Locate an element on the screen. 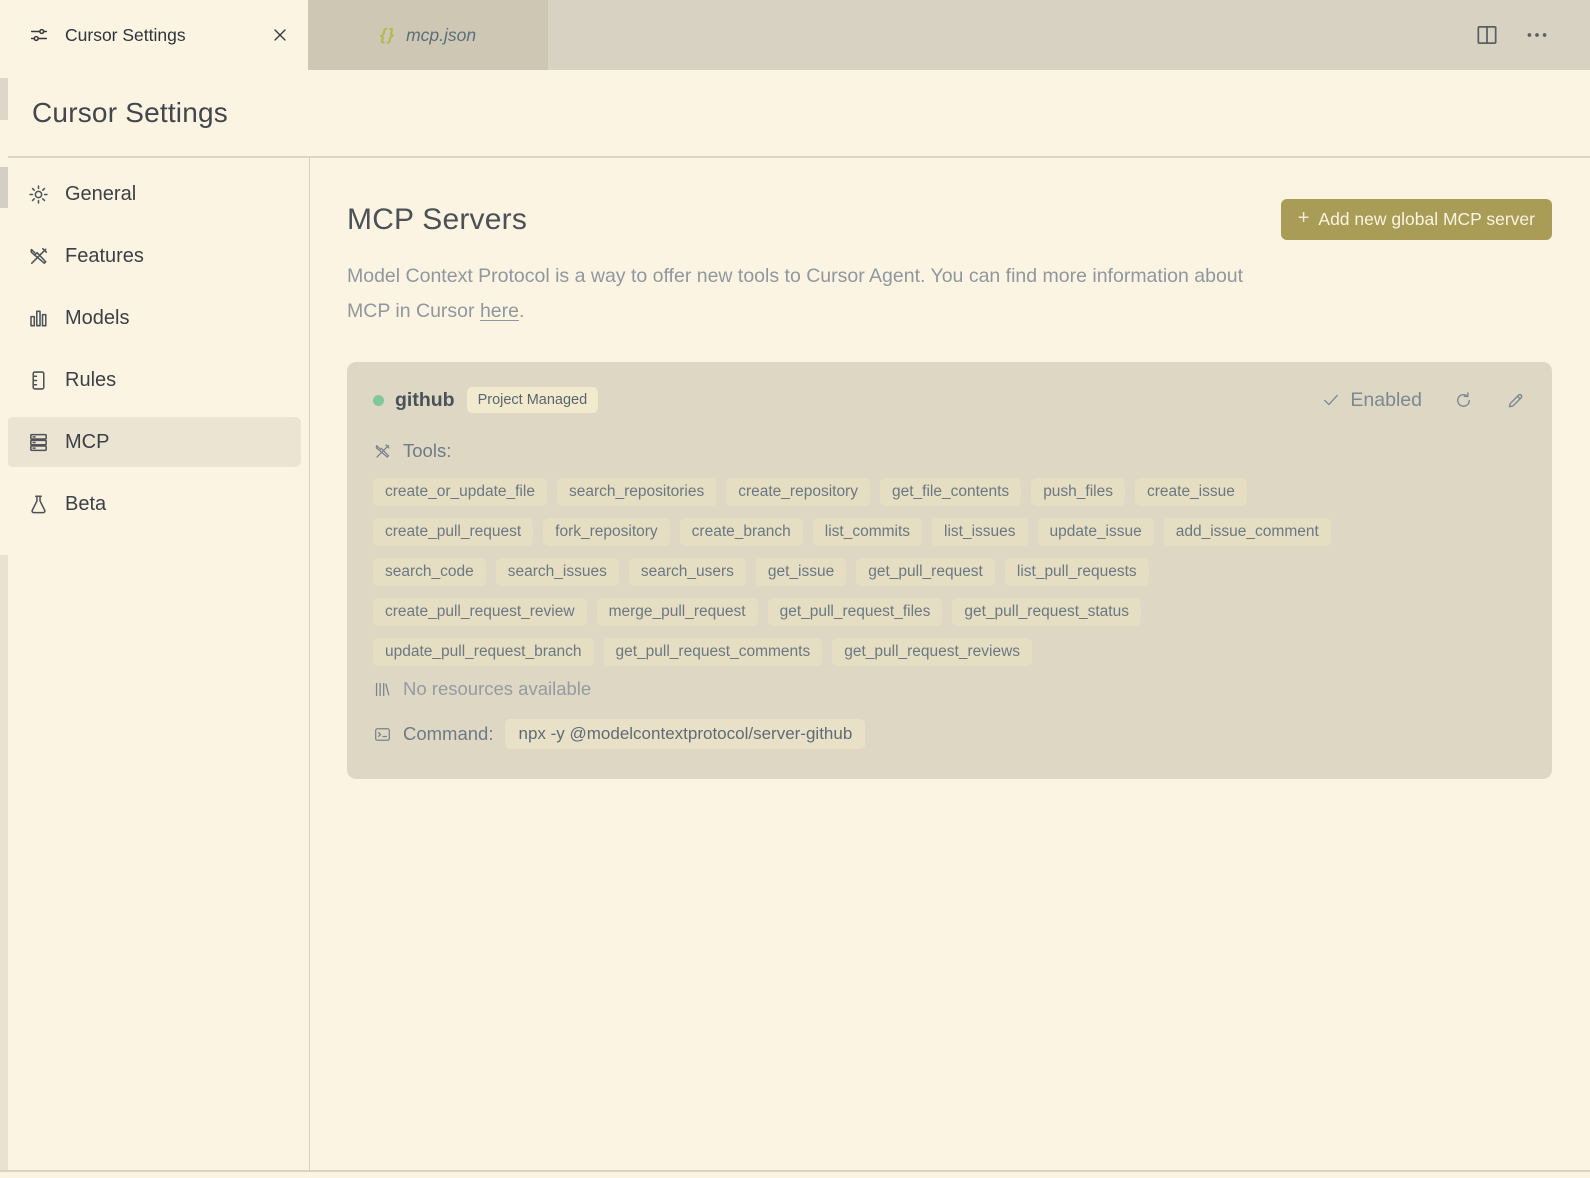 The height and width of the screenshot is (1178, 1590). server-name: github is located at coordinates (425, 399).